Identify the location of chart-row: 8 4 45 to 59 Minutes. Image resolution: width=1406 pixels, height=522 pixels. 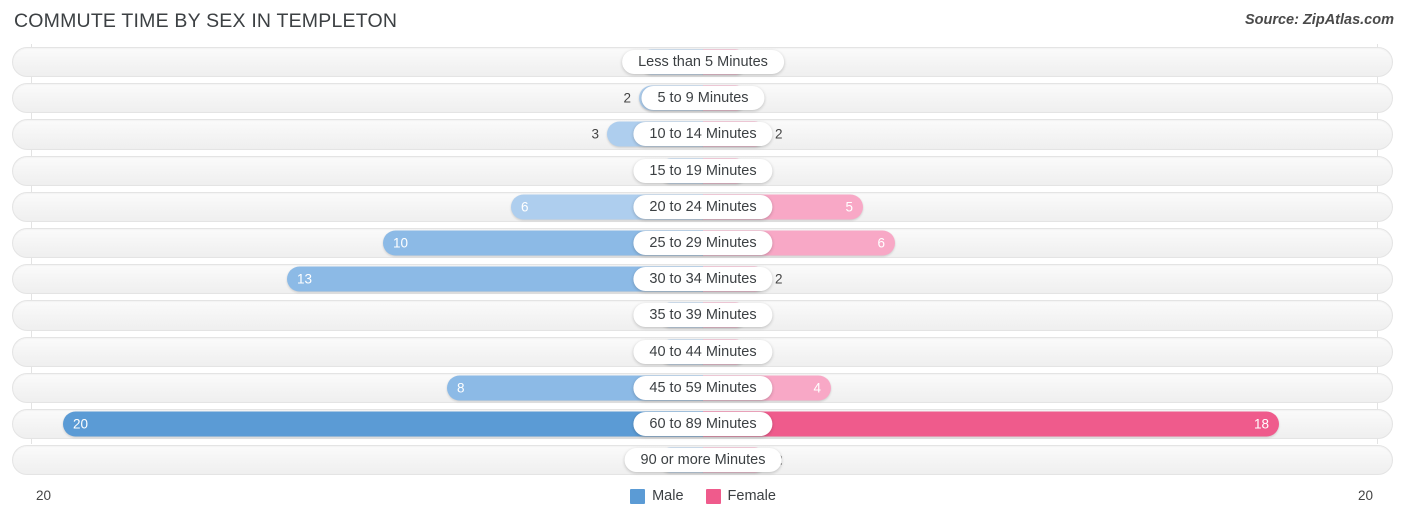
(703, 388).